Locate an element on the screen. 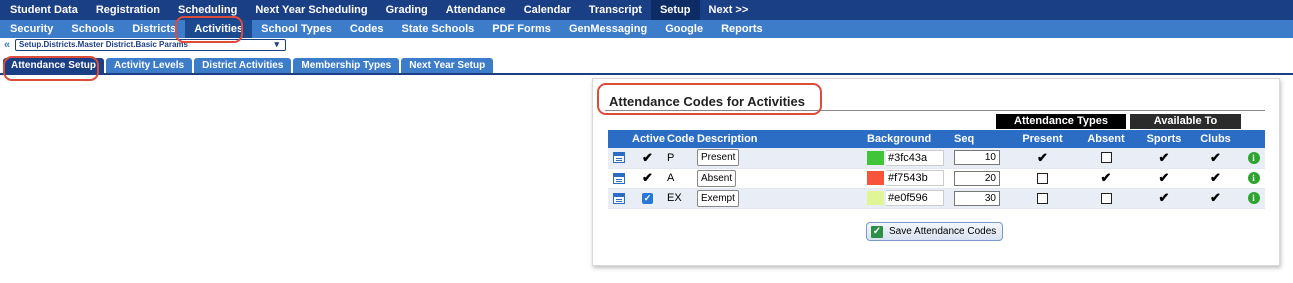 The width and height of the screenshot is (1293, 283). sub-menu-item-reports: Reports is located at coordinates (742, 29).